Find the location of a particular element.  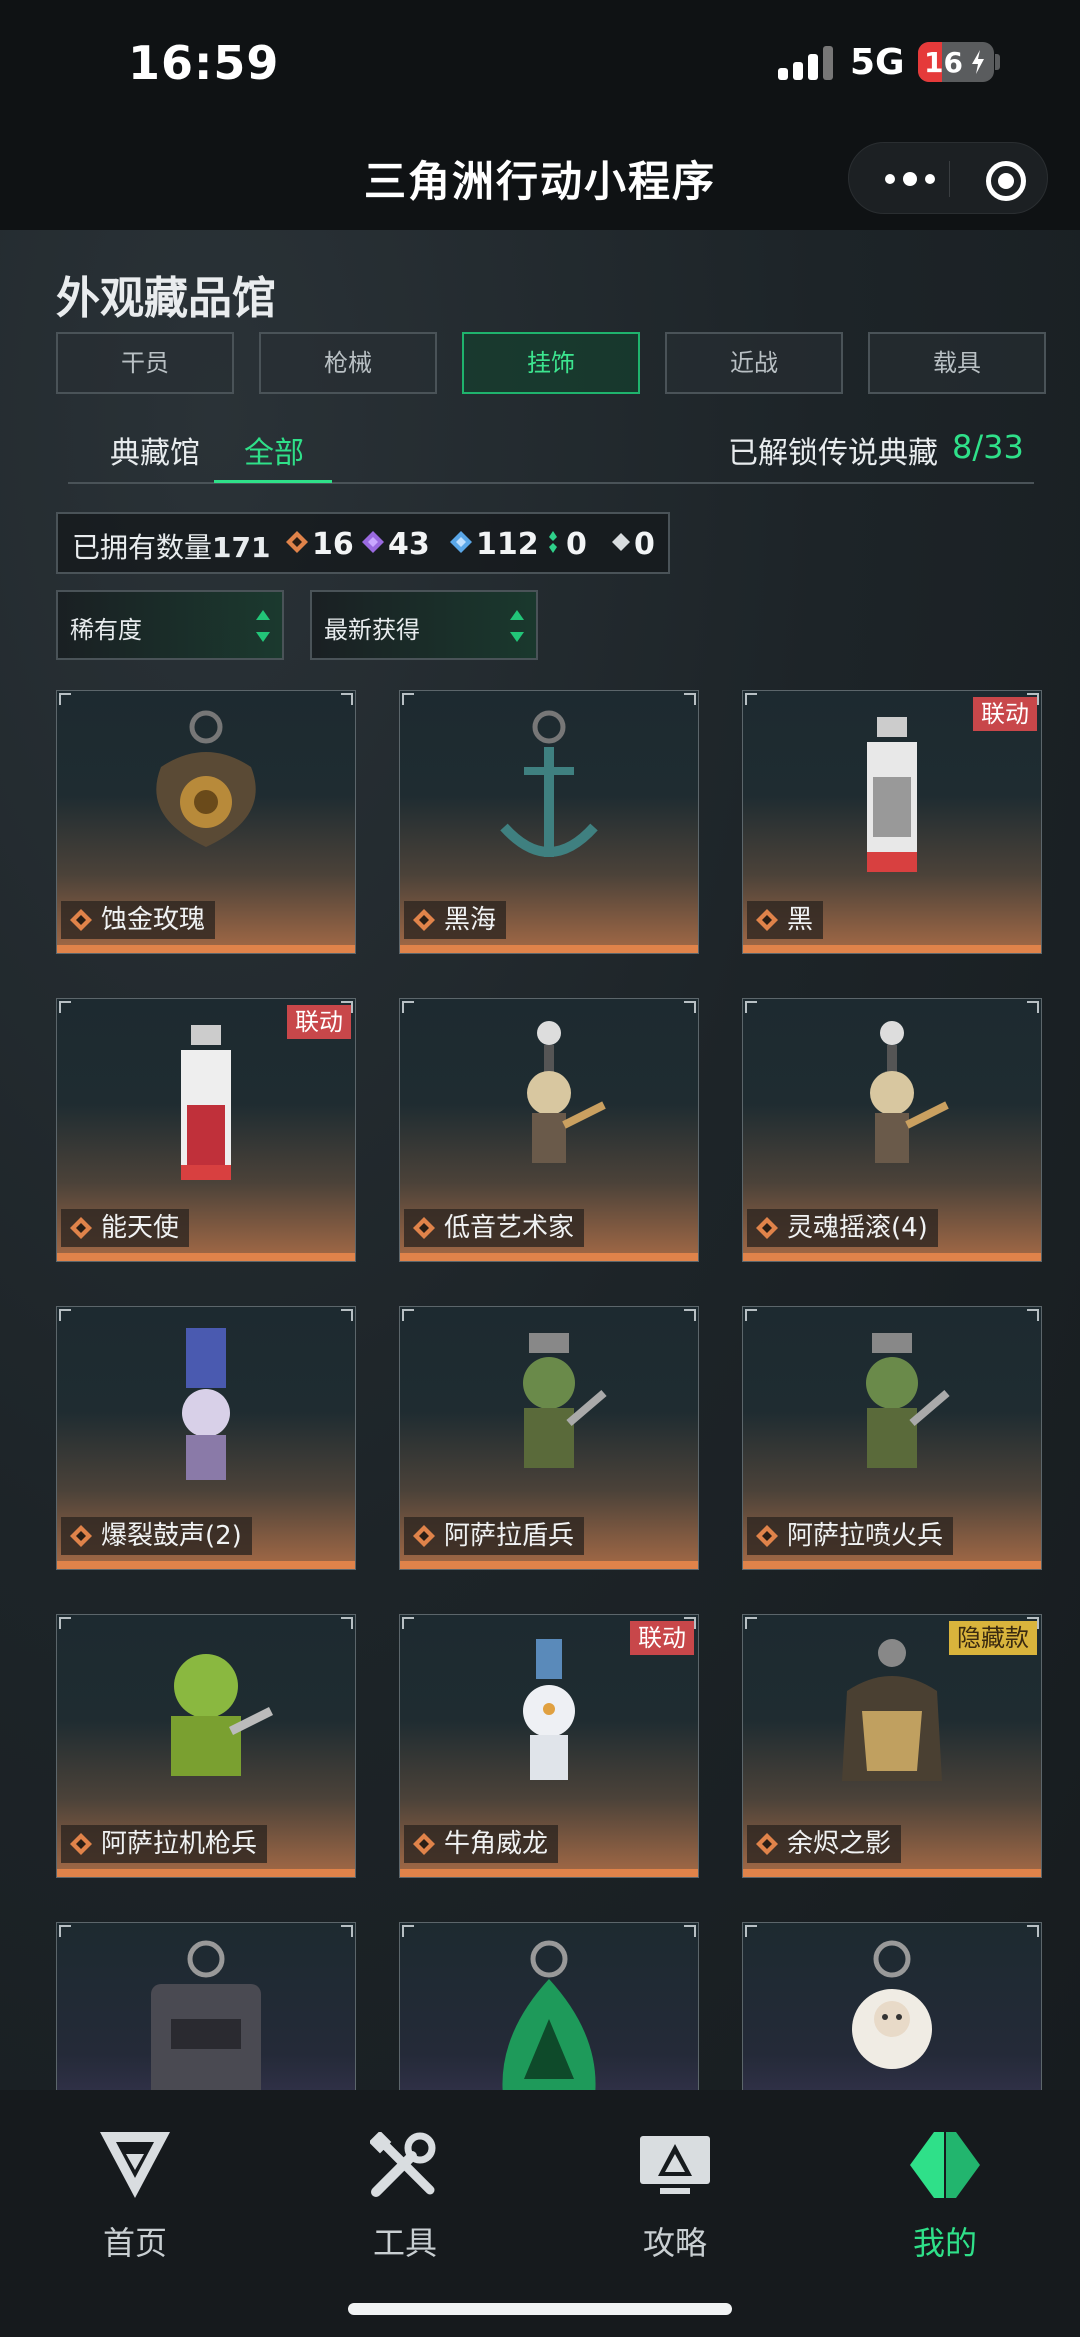

charm-card: 隐藏款余烬之影 is located at coordinates (892, 1746).